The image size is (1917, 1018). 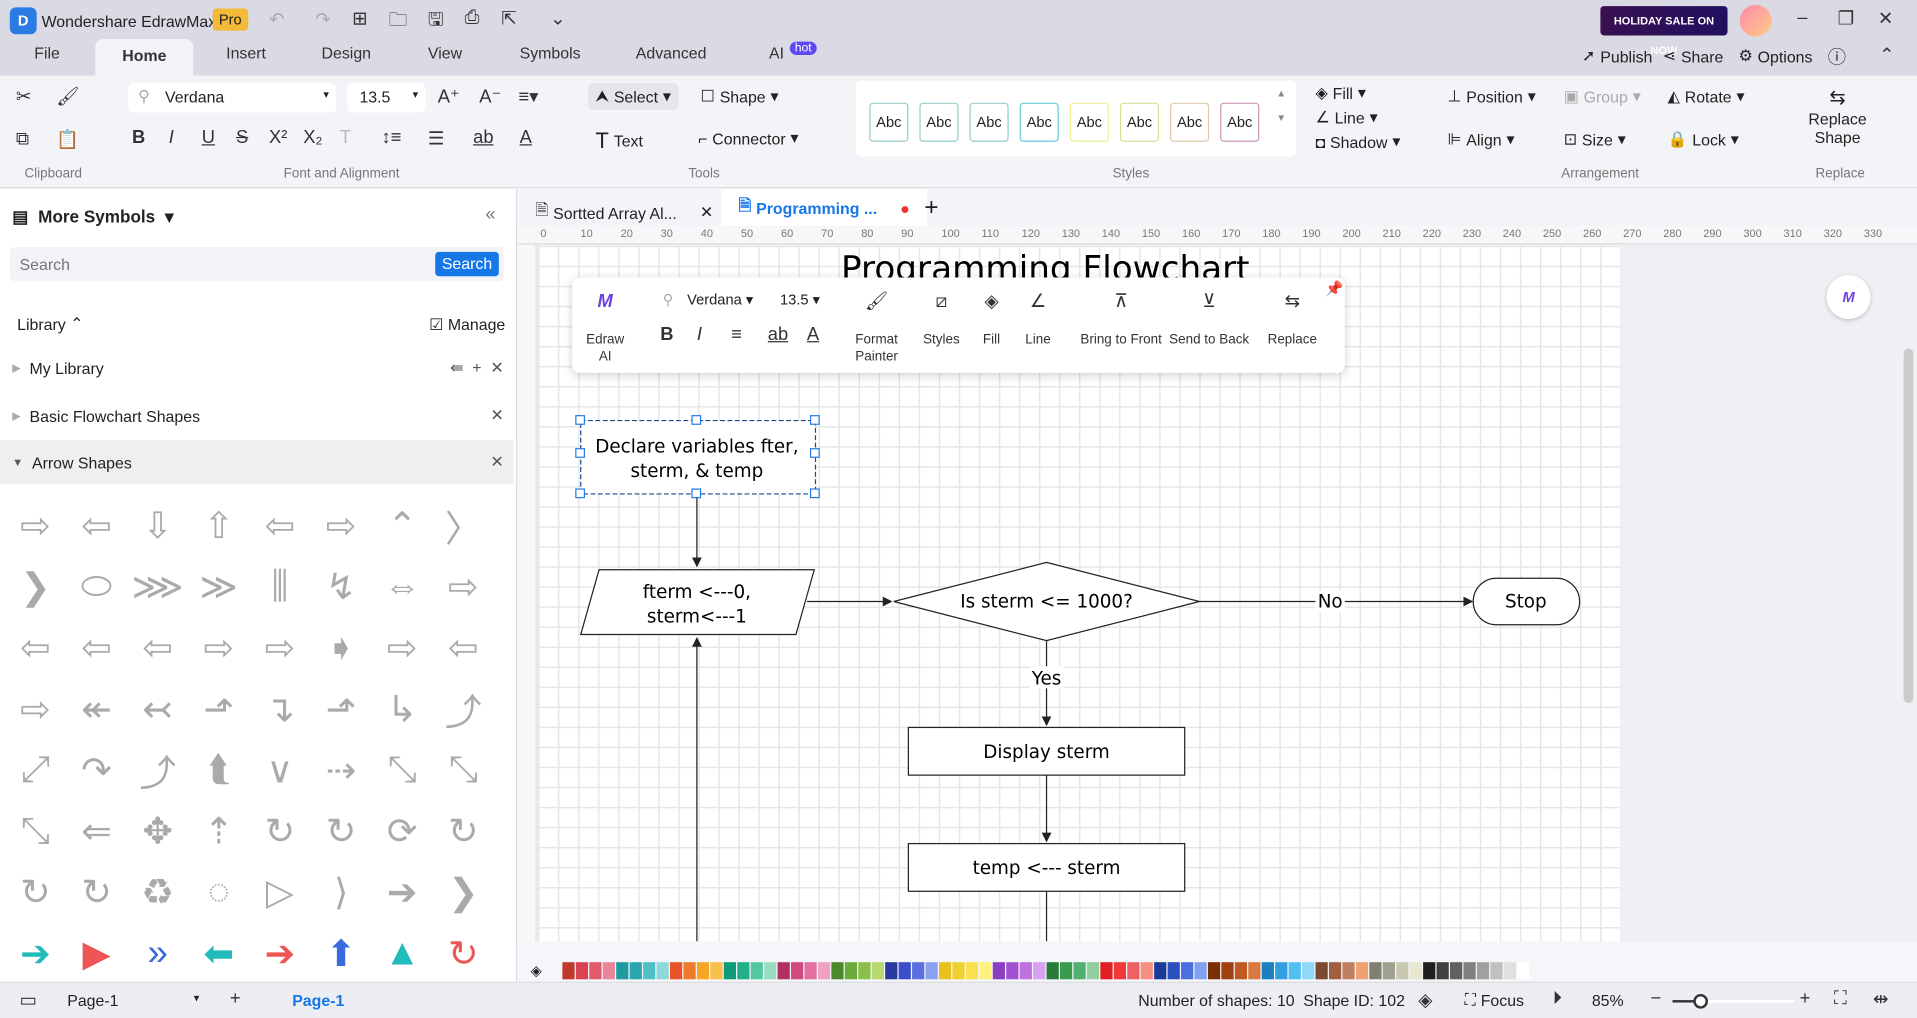 What do you see at coordinates (157, 892) in the screenshot?
I see `arrow-shape: ♻` at bounding box center [157, 892].